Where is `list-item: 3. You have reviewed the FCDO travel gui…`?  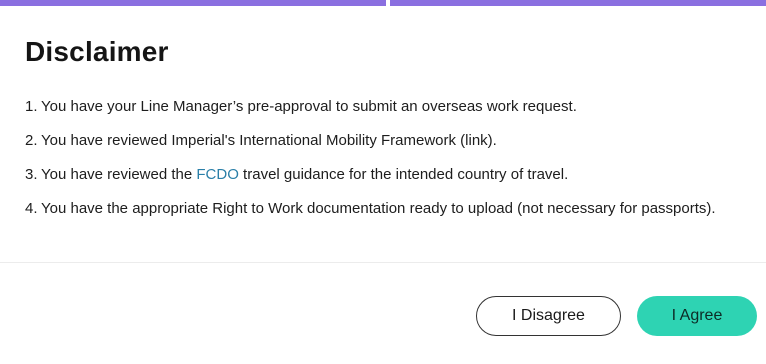
list-item: 3. You have reviewed the FCDO travel gui… is located at coordinates (385, 175).